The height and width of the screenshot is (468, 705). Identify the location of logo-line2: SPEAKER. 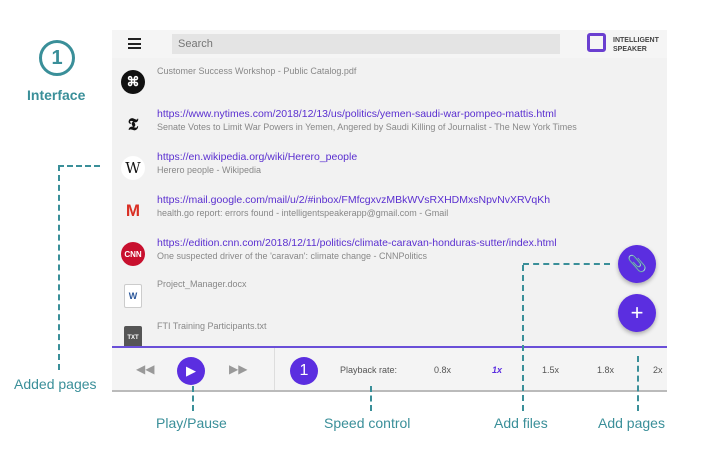
(630, 49).